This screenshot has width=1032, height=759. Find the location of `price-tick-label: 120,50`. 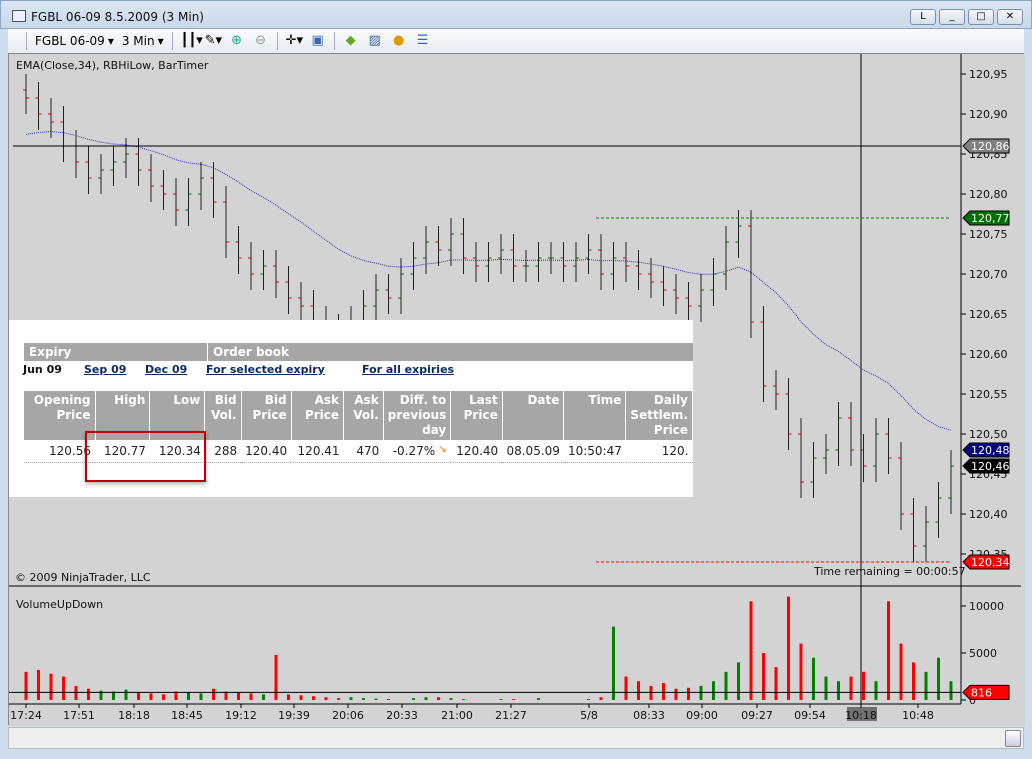

price-tick-label: 120,50 is located at coordinates (988, 434).